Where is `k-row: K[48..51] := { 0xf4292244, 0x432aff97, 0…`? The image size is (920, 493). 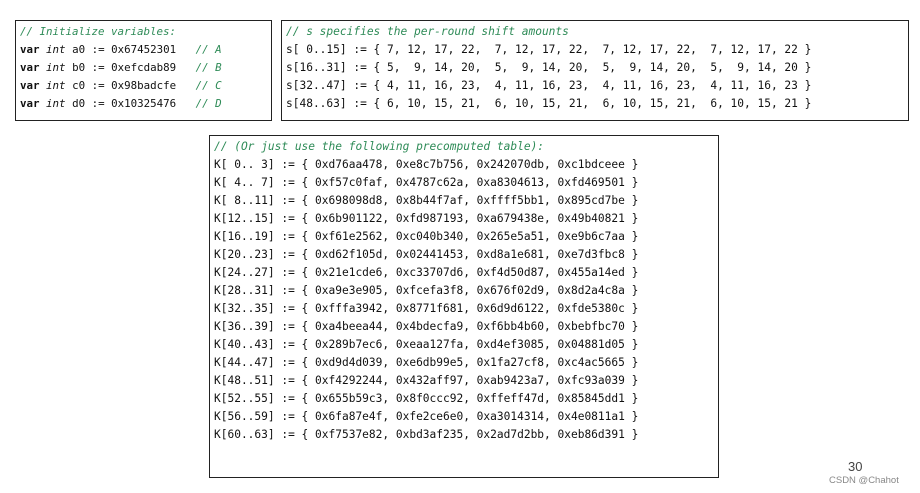 k-row: K[48..51] := { 0xf4292244, 0x432aff97, 0… is located at coordinates (426, 380).